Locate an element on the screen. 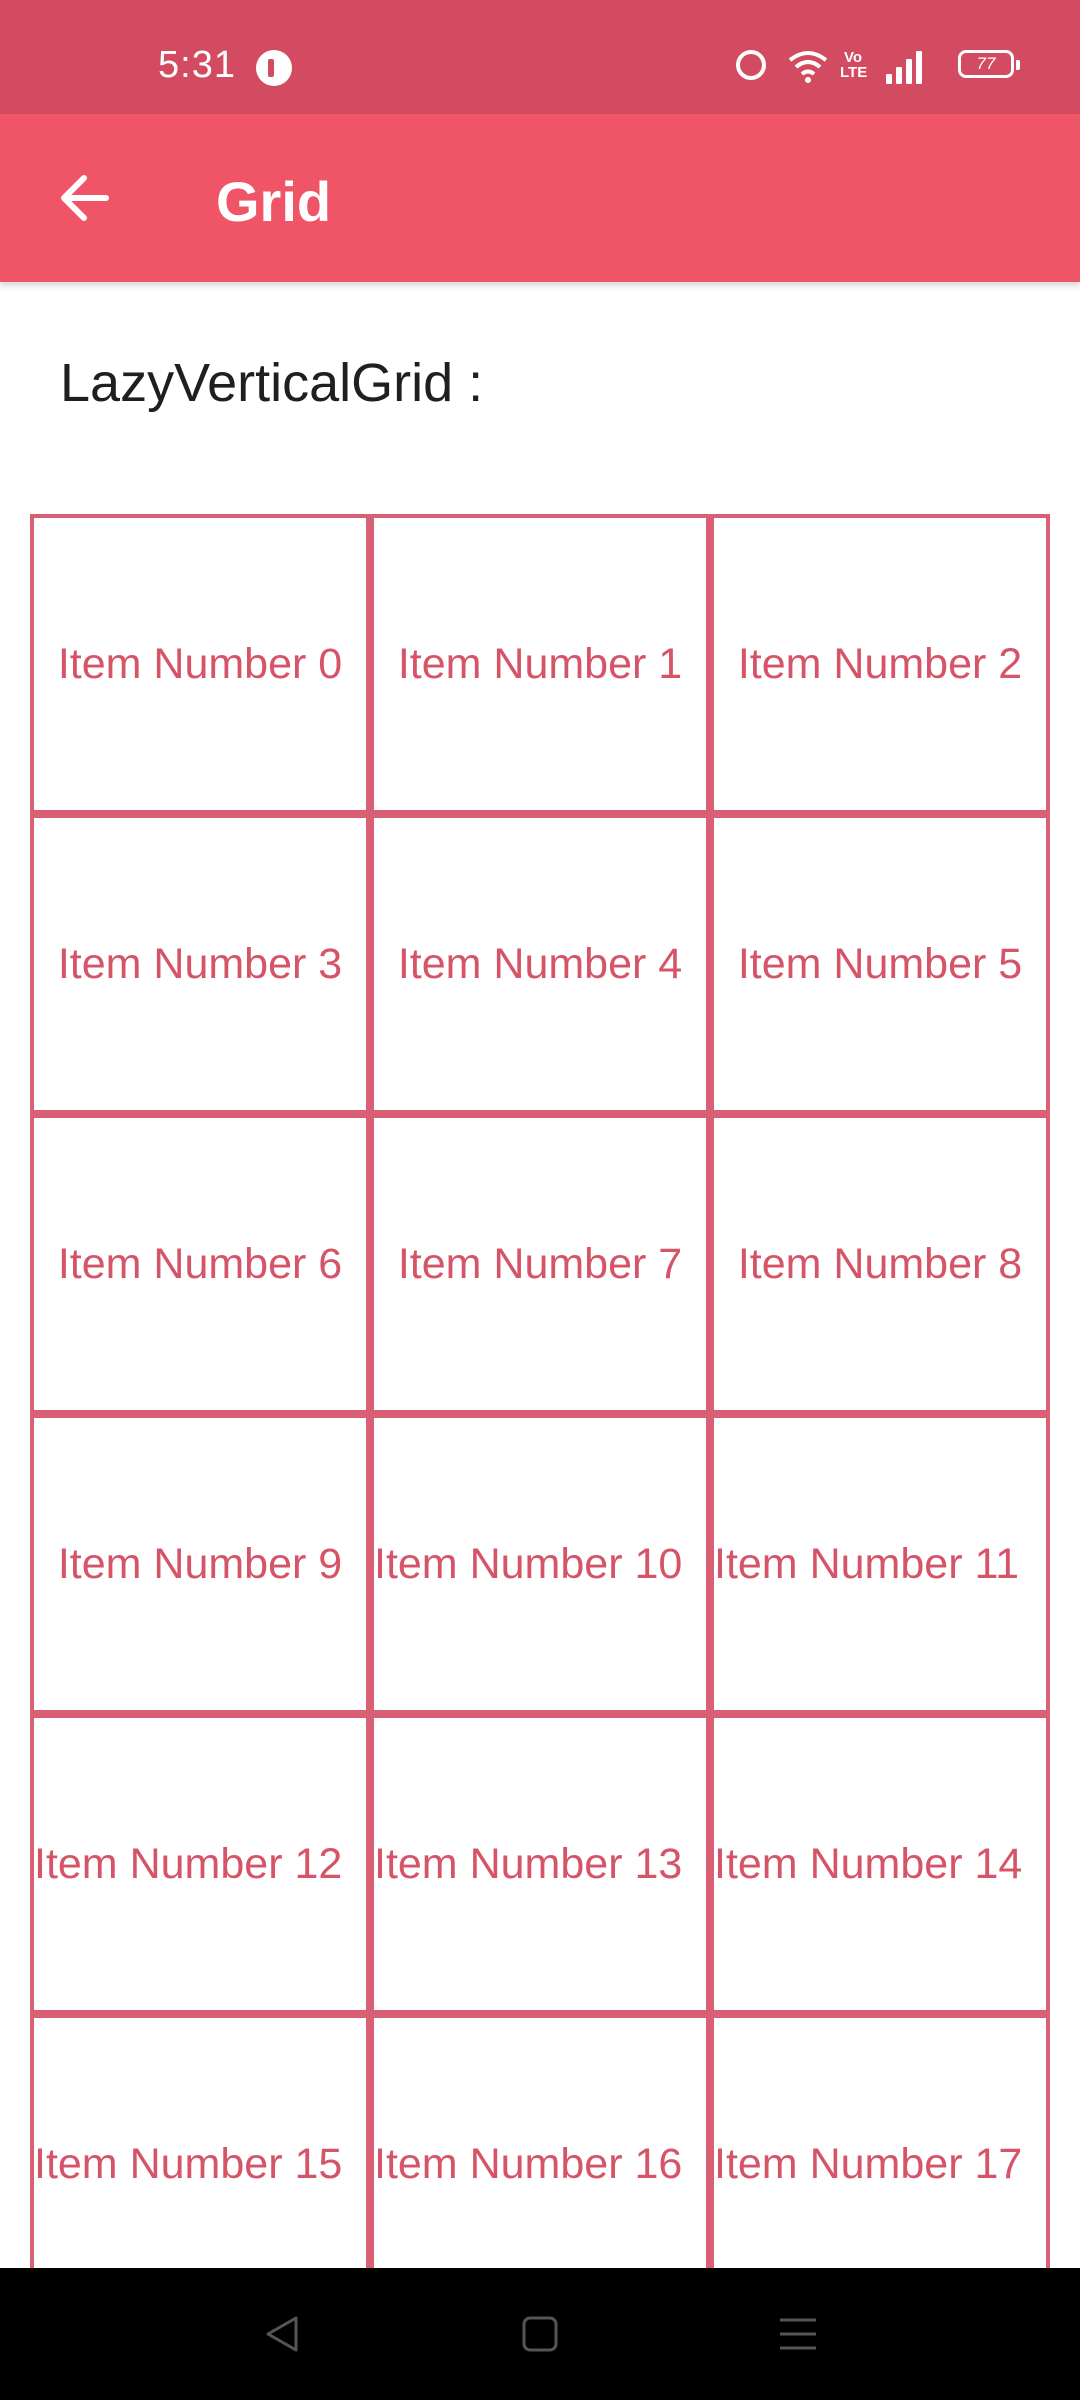 Image resolution: width=1080 pixels, height=2400 pixels. grid-item: Item Number 11 is located at coordinates (880, 1564).